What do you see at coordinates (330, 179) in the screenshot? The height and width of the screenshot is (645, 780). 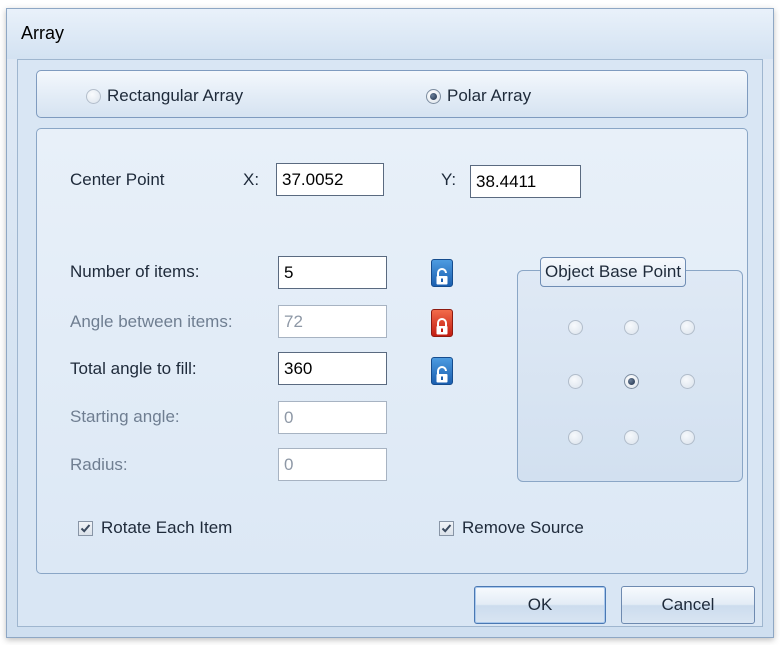 I see `center-x-input: 37.0052` at bounding box center [330, 179].